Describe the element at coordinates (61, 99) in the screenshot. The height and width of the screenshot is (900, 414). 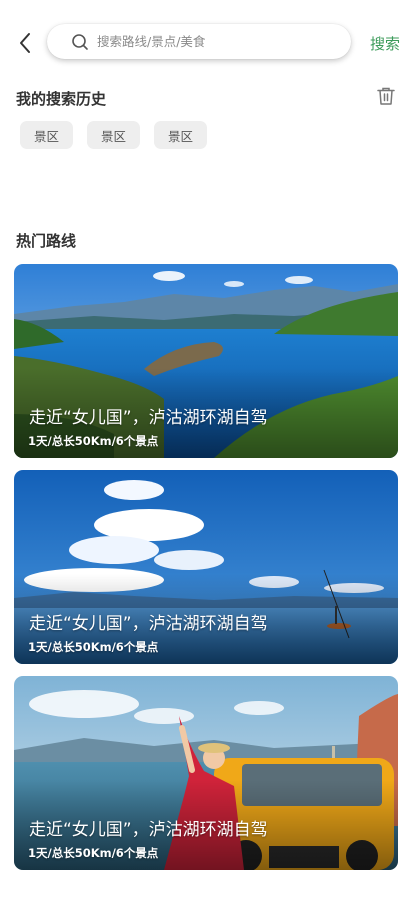
I see `history-title: 我的搜索历史` at that location.